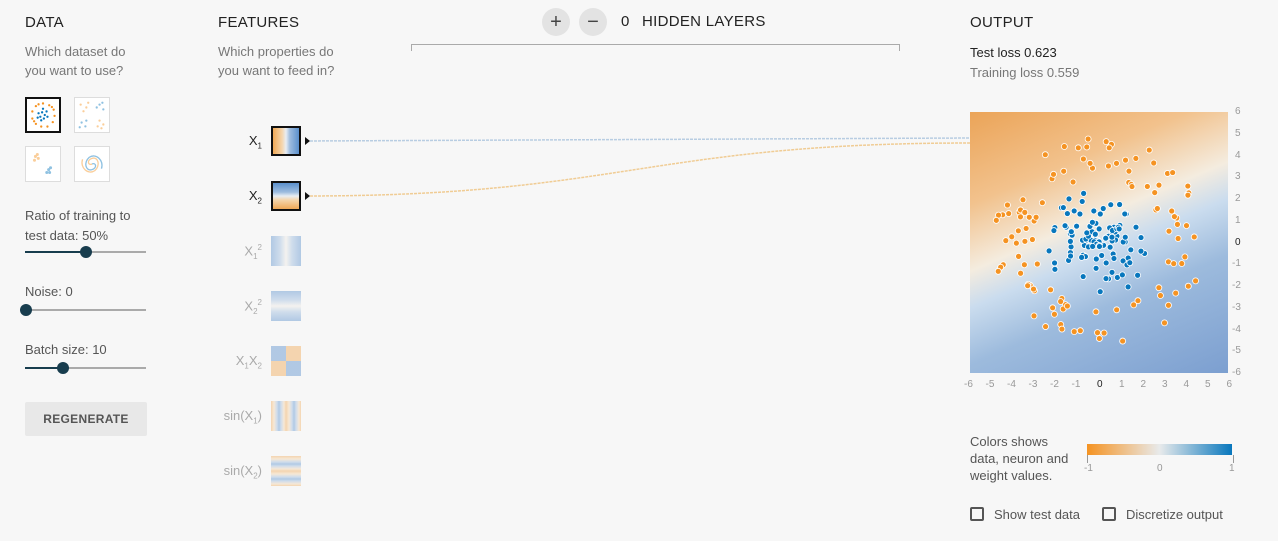 The height and width of the screenshot is (541, 1278). Describe the element at coordinates (286, 306) in the screenshot. I see `feature-x2sq-toggle` at that location.